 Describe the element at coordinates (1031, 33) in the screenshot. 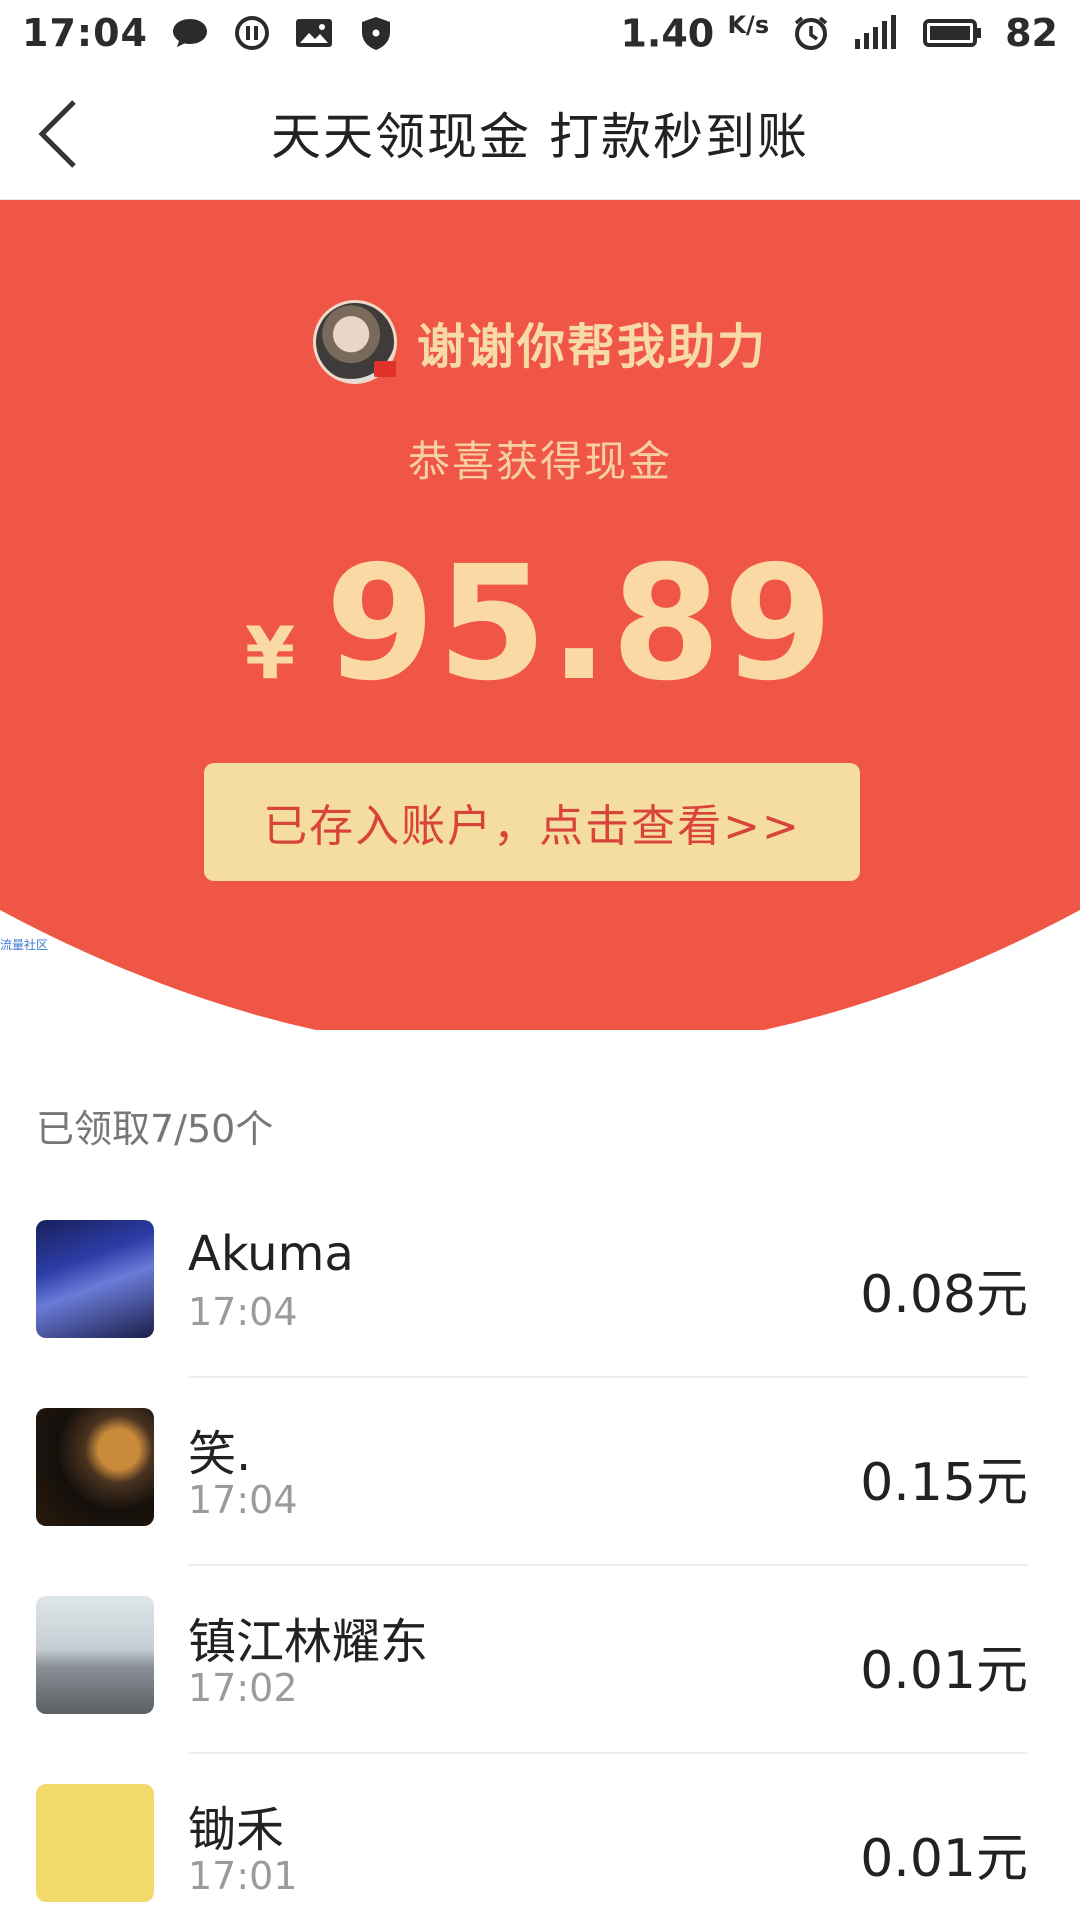

I see `battery-percent: 82` at that location.